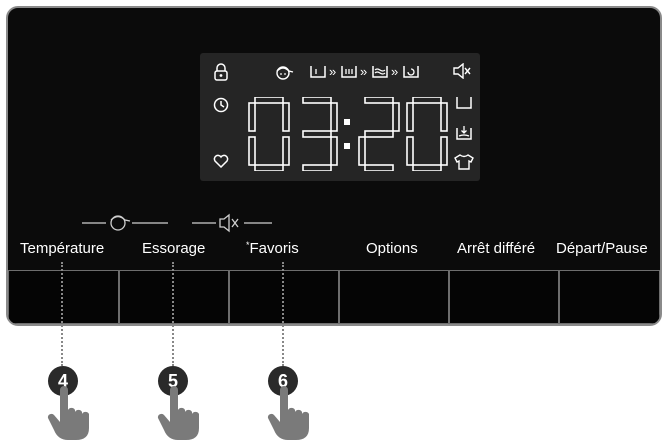  Describe the element at coordinates (62, 248) in the screenshot. I see `label-temperature: Température` at that location.